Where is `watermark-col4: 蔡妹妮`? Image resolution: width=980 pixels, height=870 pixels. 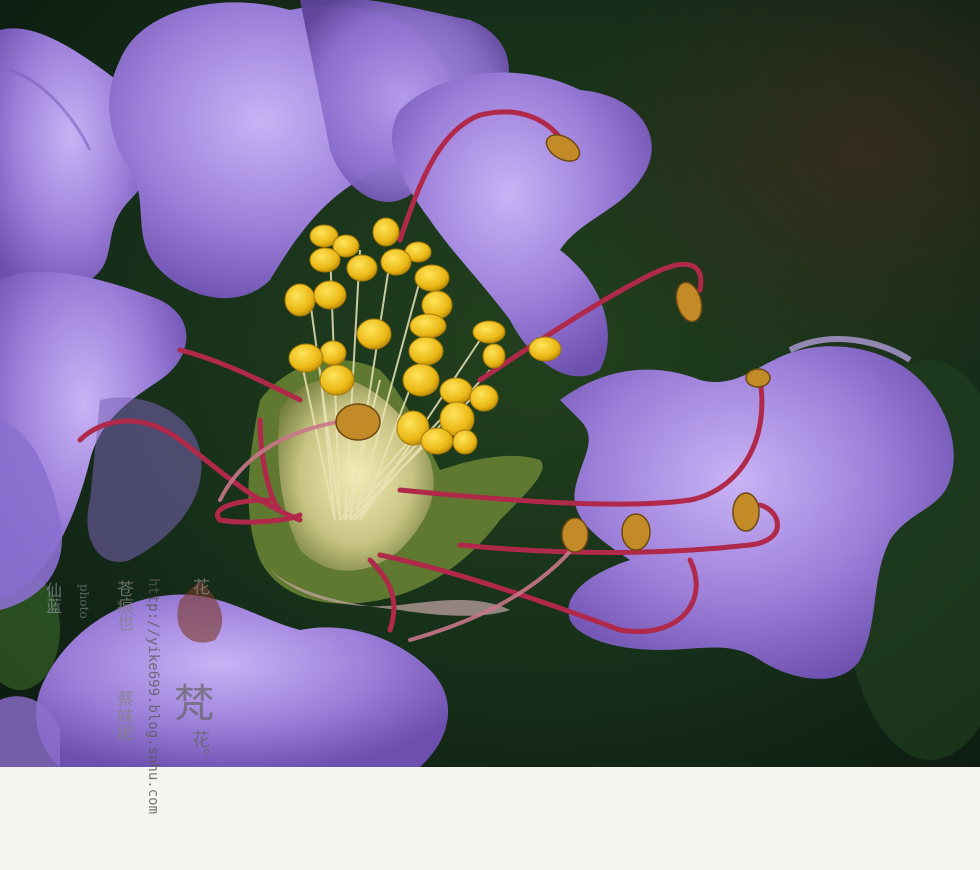
watermark-col4: 蔡妹妮 is located at coordinates (123, 715).